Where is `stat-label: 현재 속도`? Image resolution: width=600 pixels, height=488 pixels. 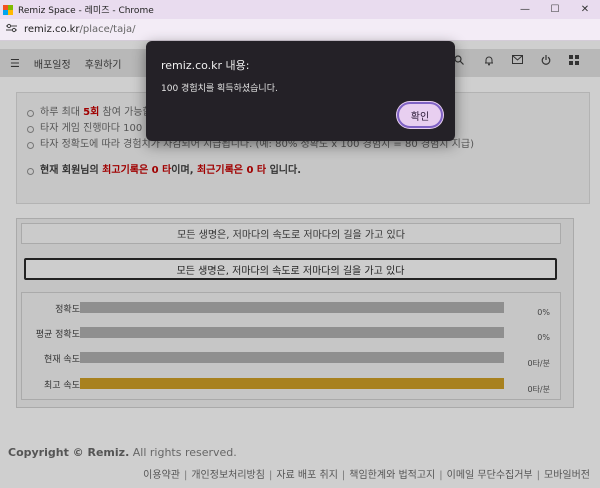
stat-label: 현재 속도 is located at coordinates (62, 360).